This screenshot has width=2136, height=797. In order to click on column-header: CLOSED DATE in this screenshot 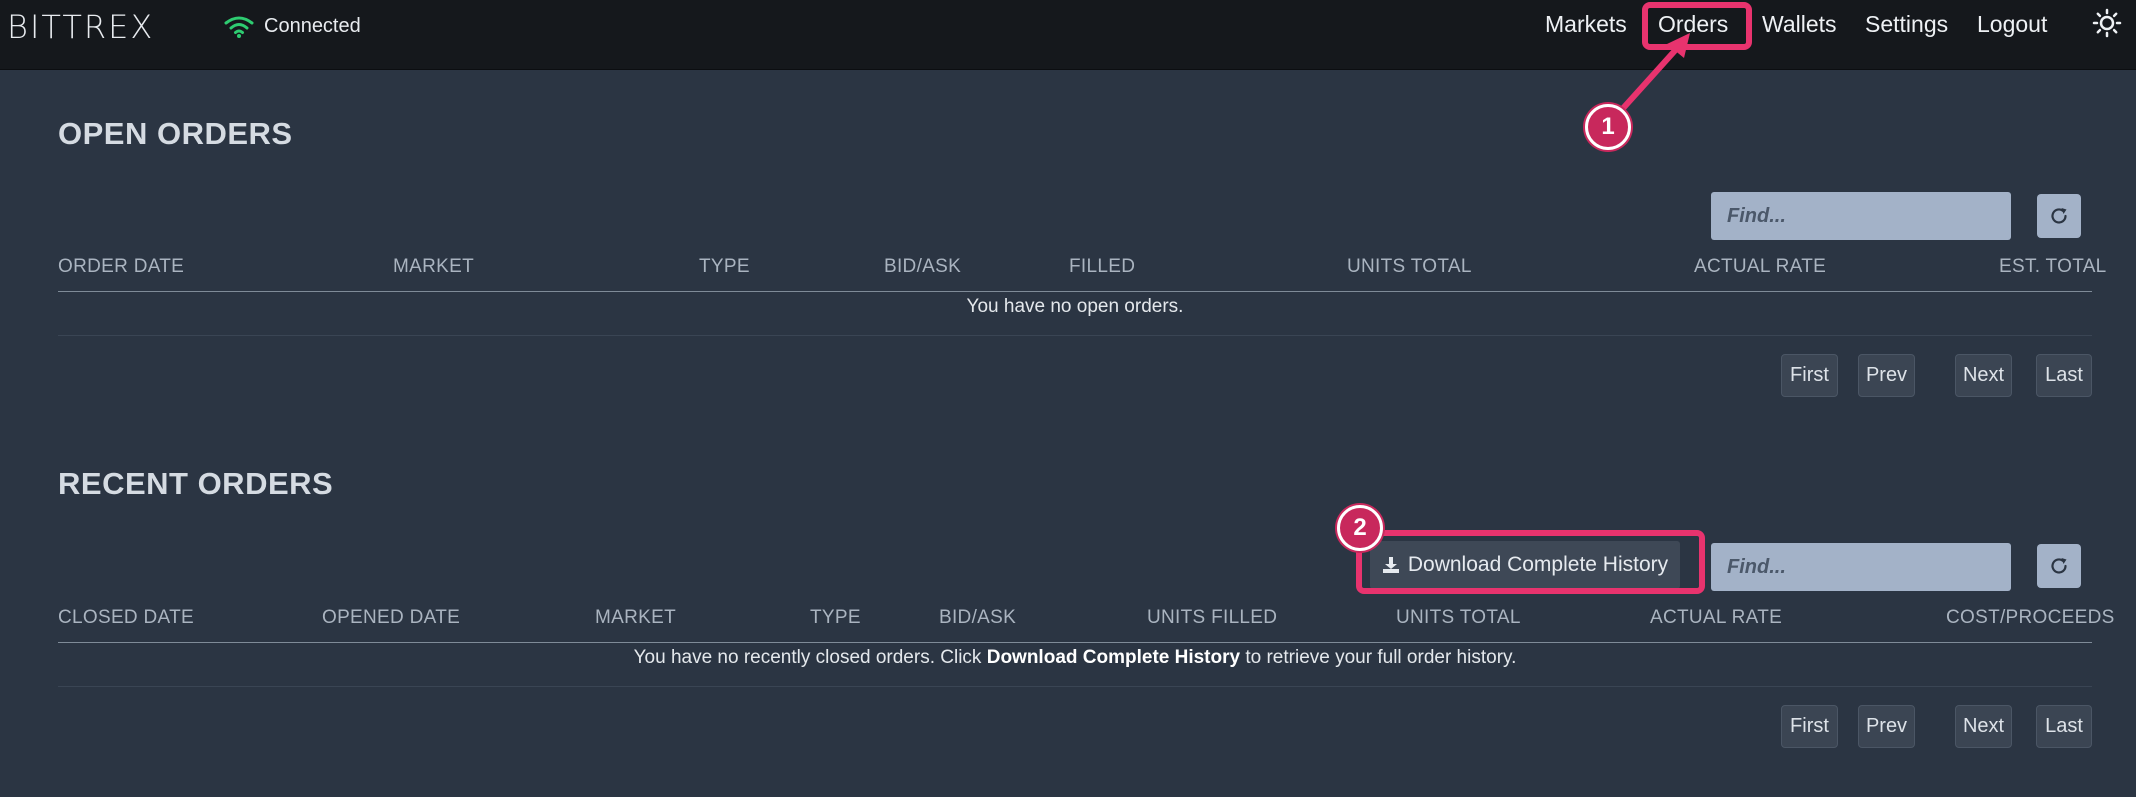, I will do `click(126, 618)`.